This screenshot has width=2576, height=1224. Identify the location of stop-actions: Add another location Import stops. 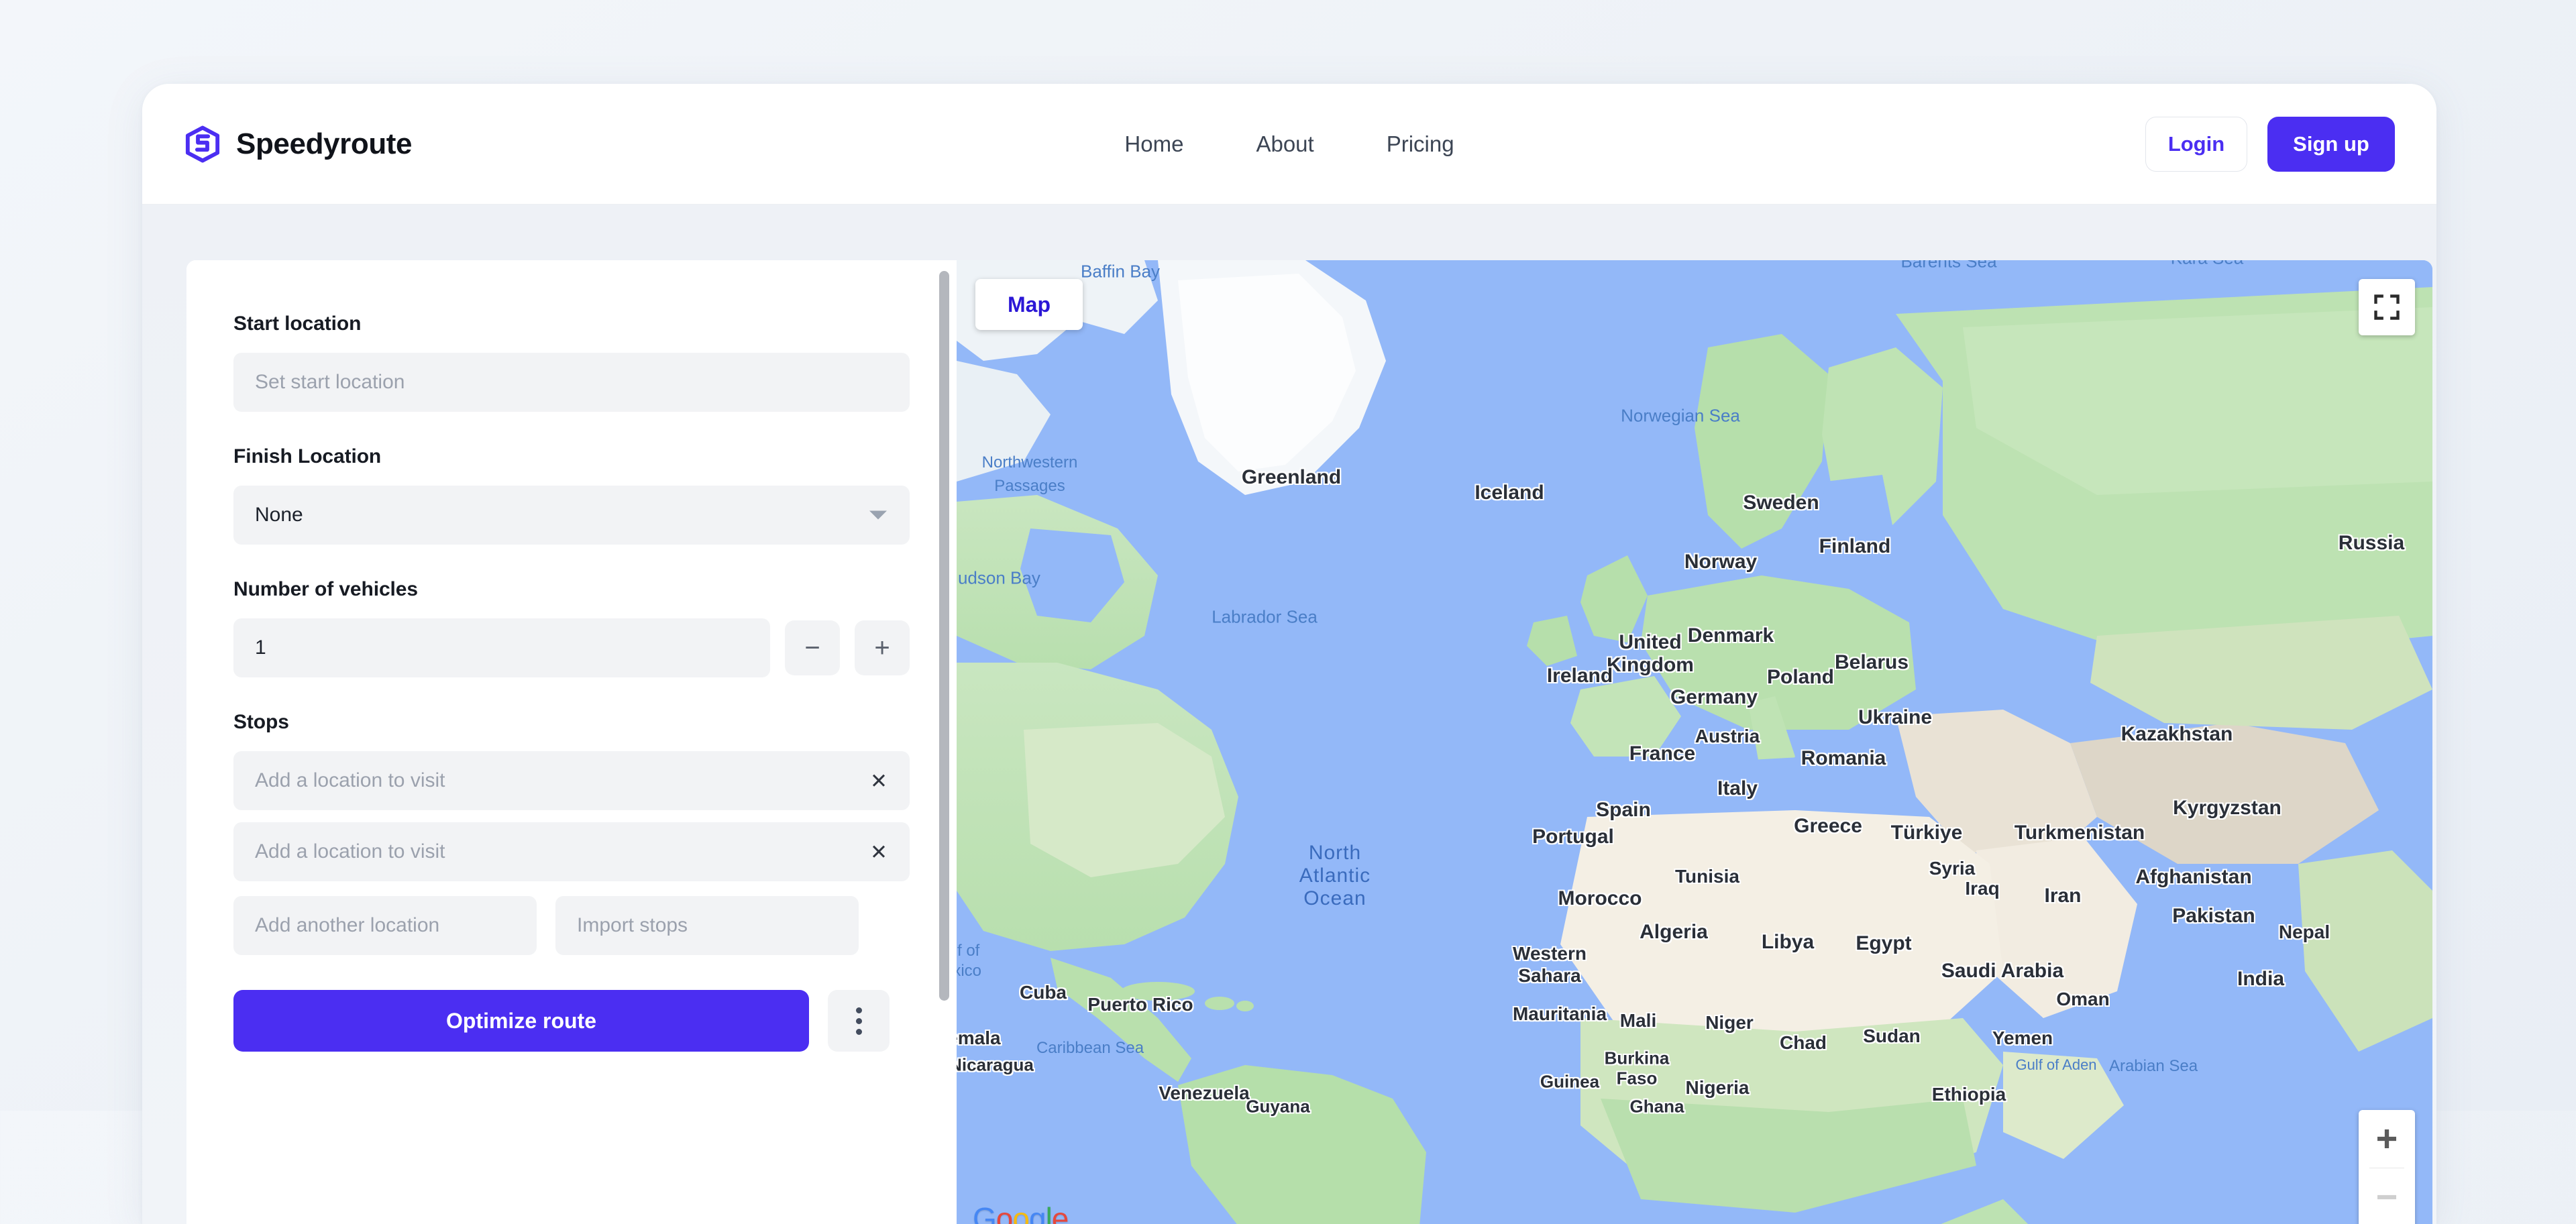
(571, 925).